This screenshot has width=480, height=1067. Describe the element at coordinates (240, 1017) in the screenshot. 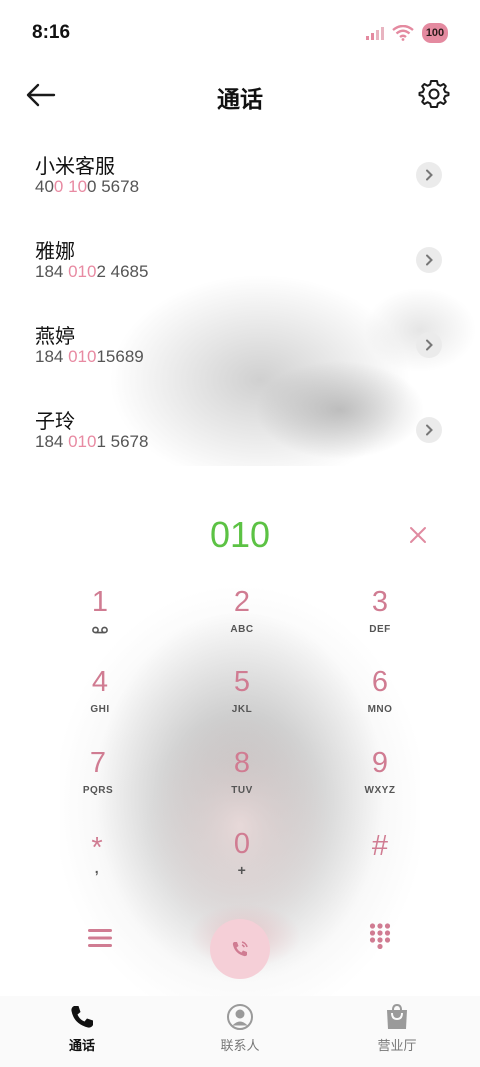

I see `contacts-icon` at that location.